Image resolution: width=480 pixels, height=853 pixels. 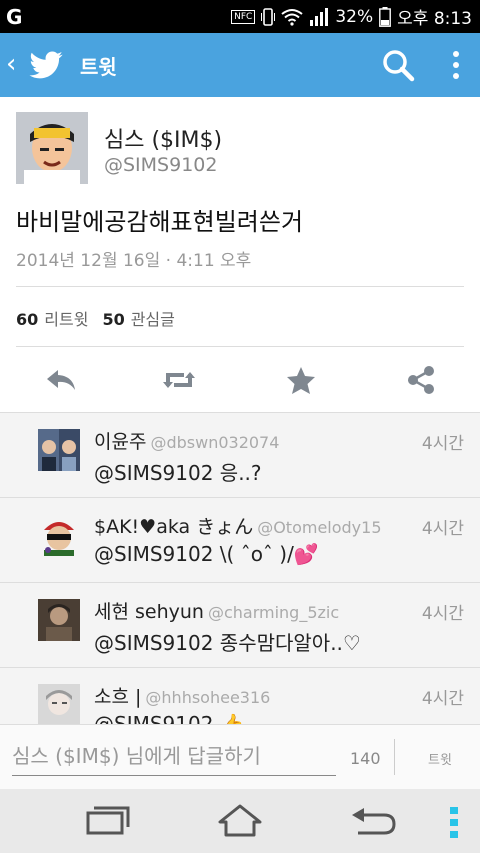 I want to click on reply-author-handle: @dbswn032074, so click(x=214, y=442).